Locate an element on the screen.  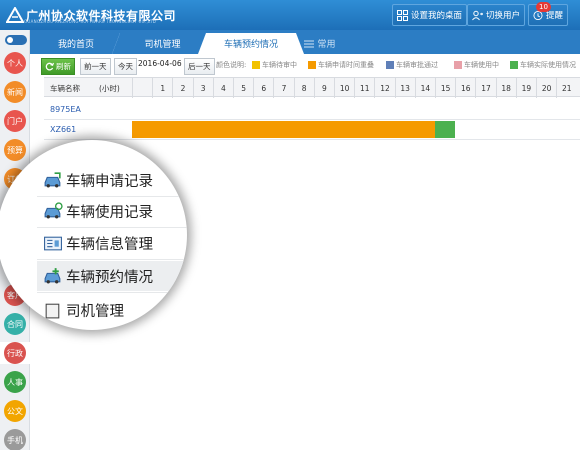
car-info-icon is located at coordinates (54, 243).